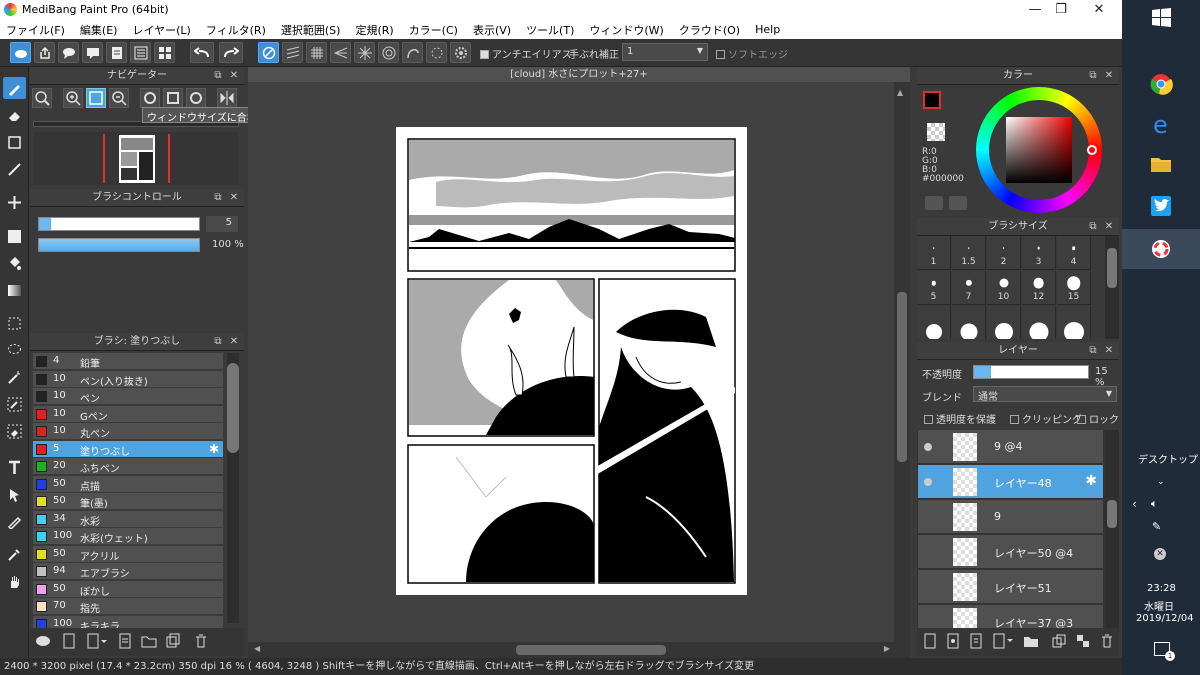 Image resolution: width=1200 pixels, height=675 pixels. I want to click on color-picker-icon, so click(958, 203).